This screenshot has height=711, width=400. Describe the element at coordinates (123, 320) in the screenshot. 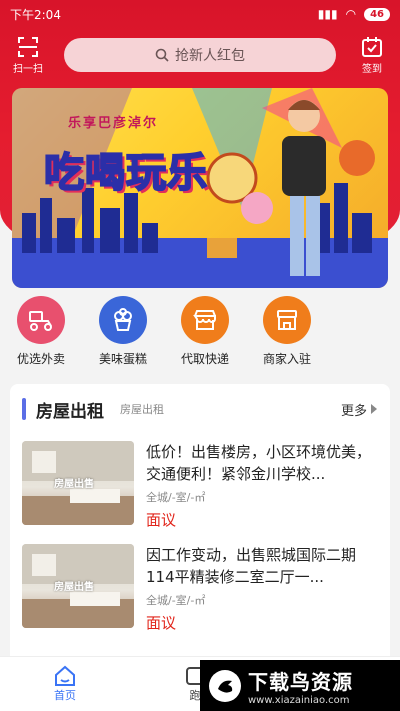

I see `cake-icon` at that location.